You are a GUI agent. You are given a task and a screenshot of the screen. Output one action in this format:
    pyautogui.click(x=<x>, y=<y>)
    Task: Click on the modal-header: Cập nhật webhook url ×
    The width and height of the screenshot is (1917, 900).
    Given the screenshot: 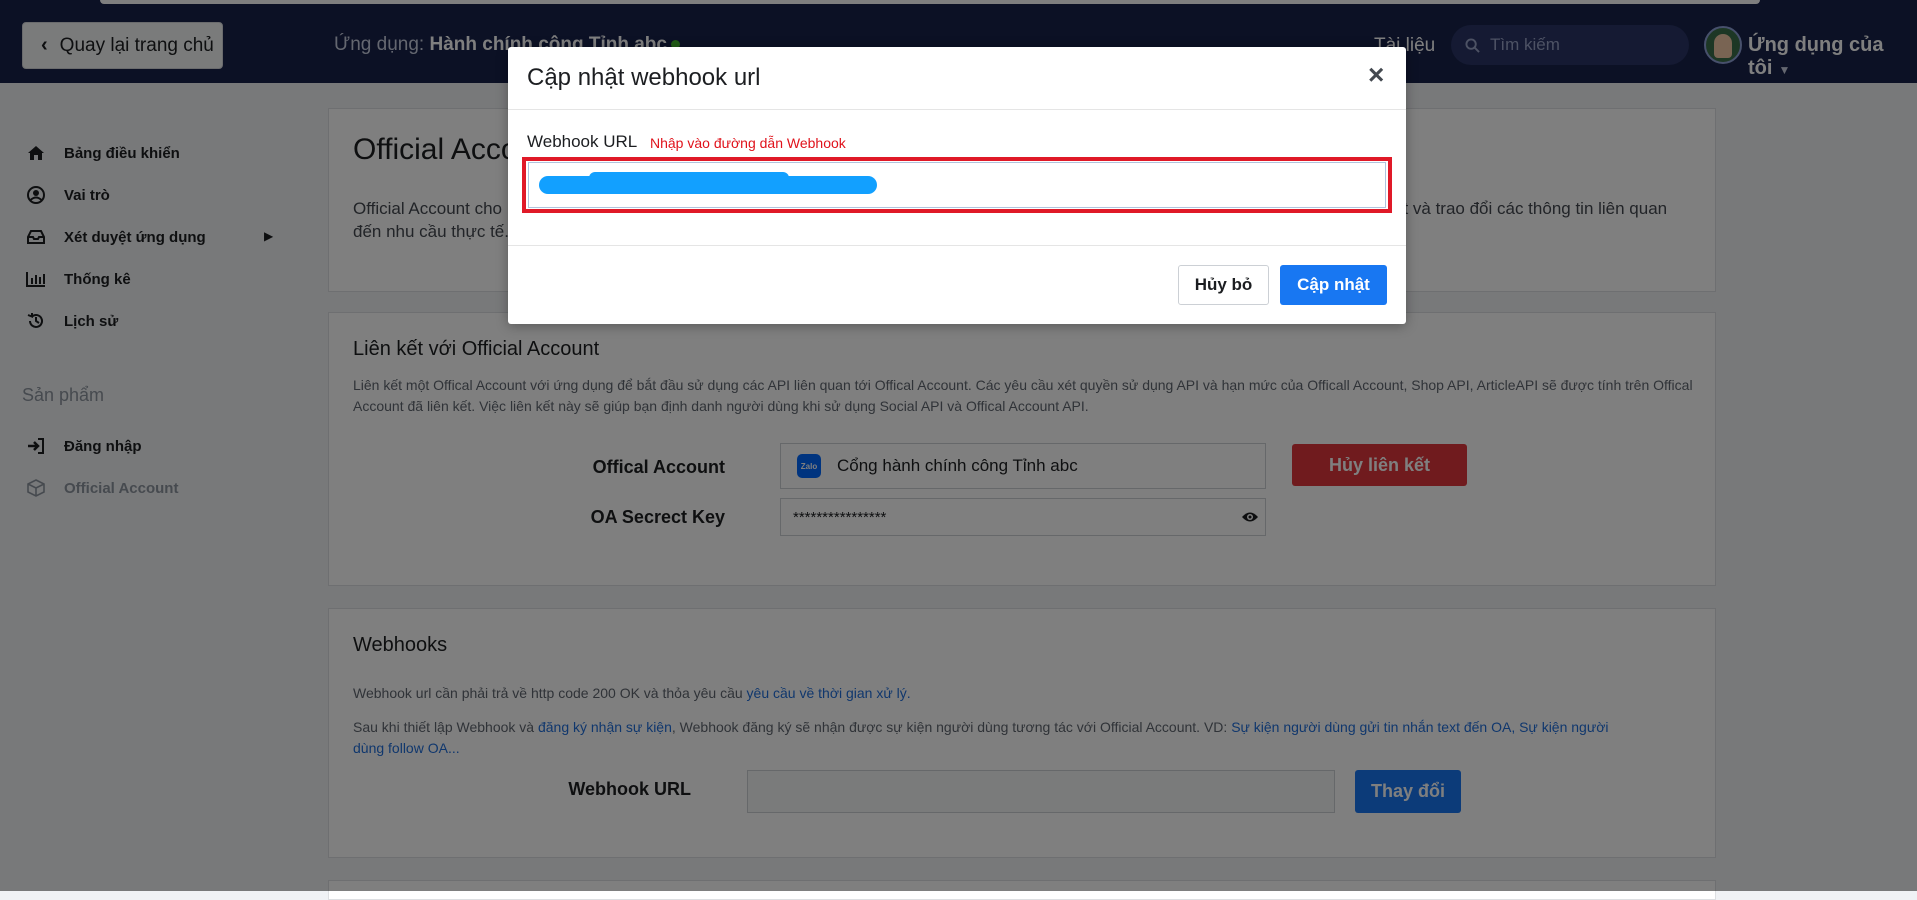 What is the action you would take?
    pyautogui.click(x=957, y=78)
    